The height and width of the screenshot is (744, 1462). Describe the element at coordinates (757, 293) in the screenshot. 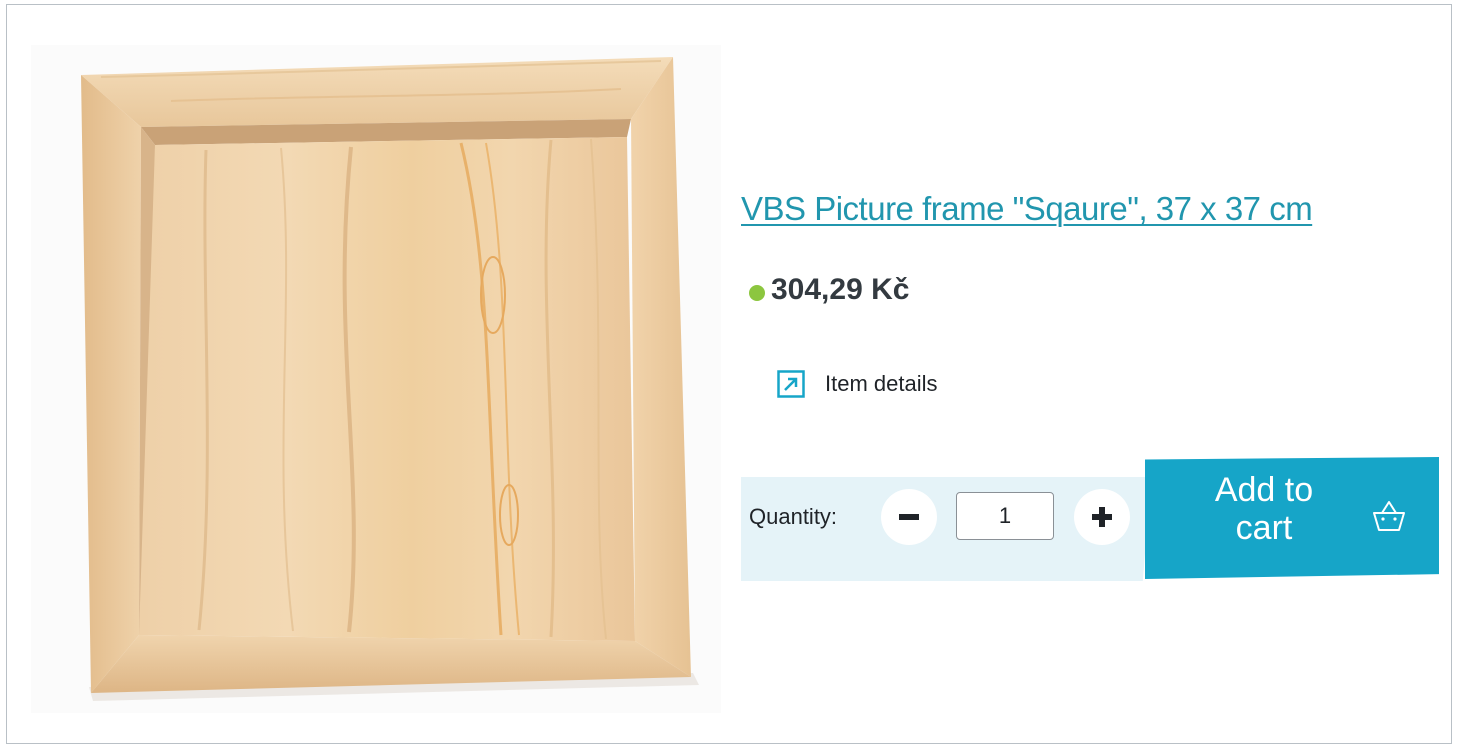

I see `stock-status-dot-icon` at that location.